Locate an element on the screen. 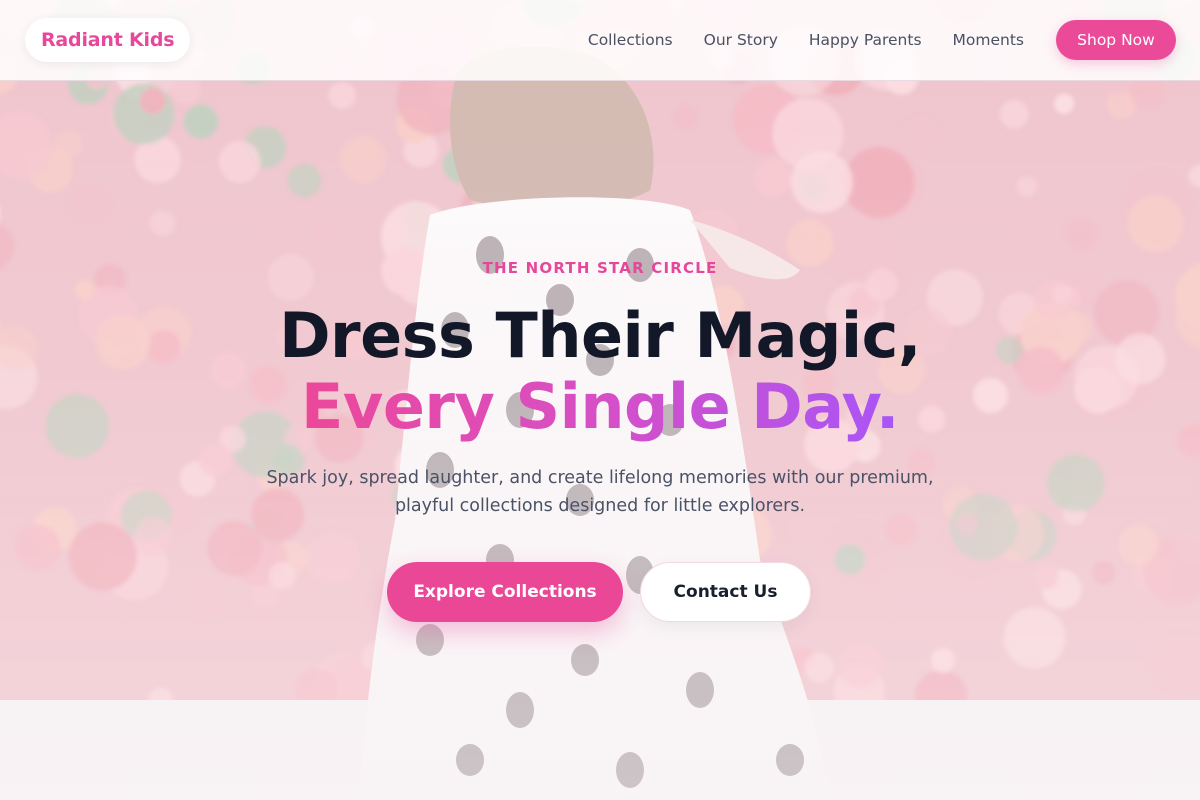 This screenshot has height=800, width=1200. nav-link-collections: Collections is located at coordinates (630, 40).